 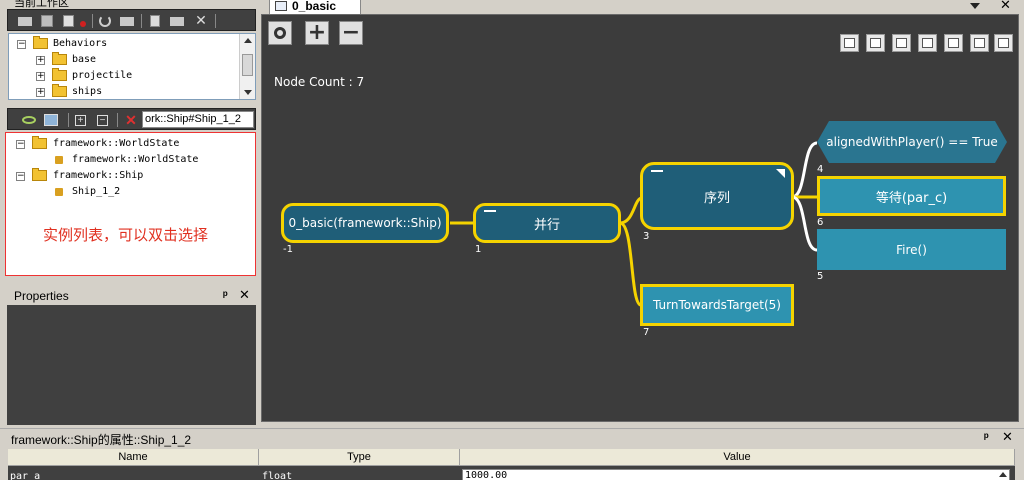 What do you see at coordinates (281, 6) in the screenshot?
I see `tree-file-icon` at bounding box center [281, 6].